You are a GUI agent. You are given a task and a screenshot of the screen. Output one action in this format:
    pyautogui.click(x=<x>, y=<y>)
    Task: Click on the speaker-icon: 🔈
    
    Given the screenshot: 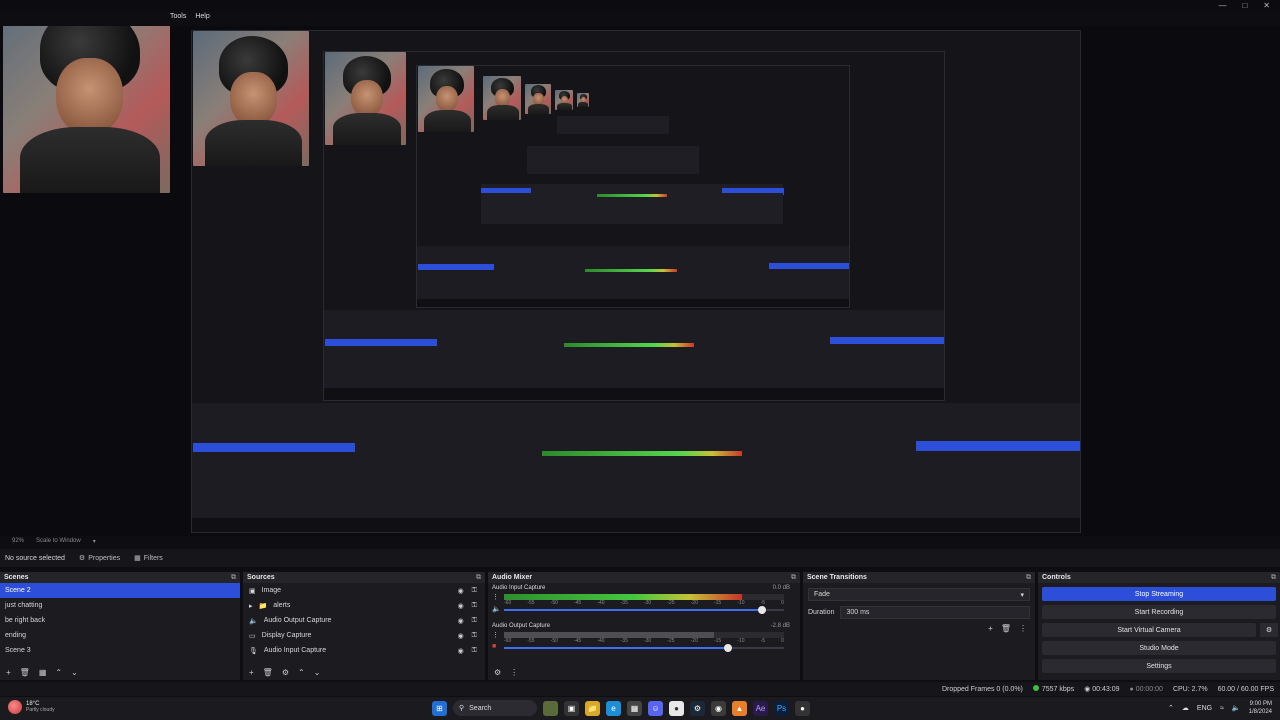 What is the action you would take?
    pyautogui.click(x=496, y=609)
    